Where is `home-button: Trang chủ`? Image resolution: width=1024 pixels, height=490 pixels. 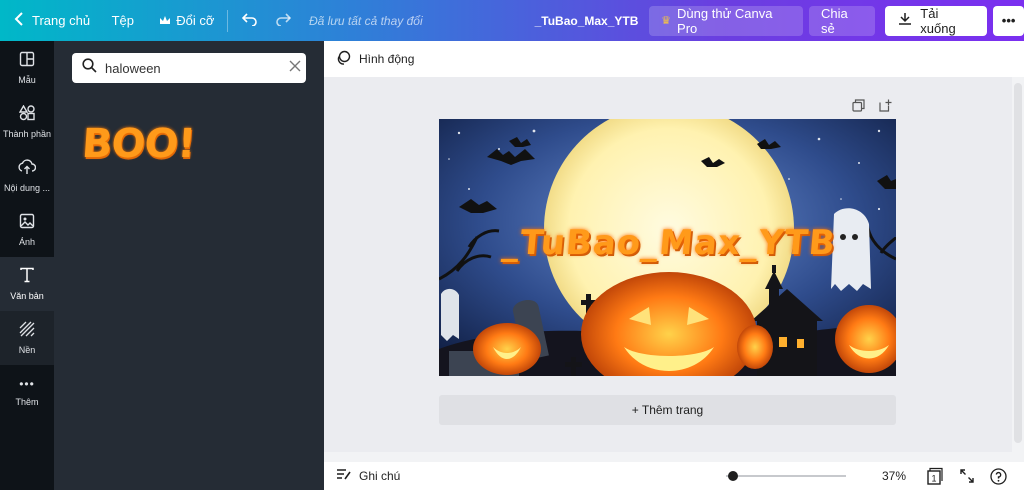 home-button: Trang chủ is located at coordinates (48, 20).